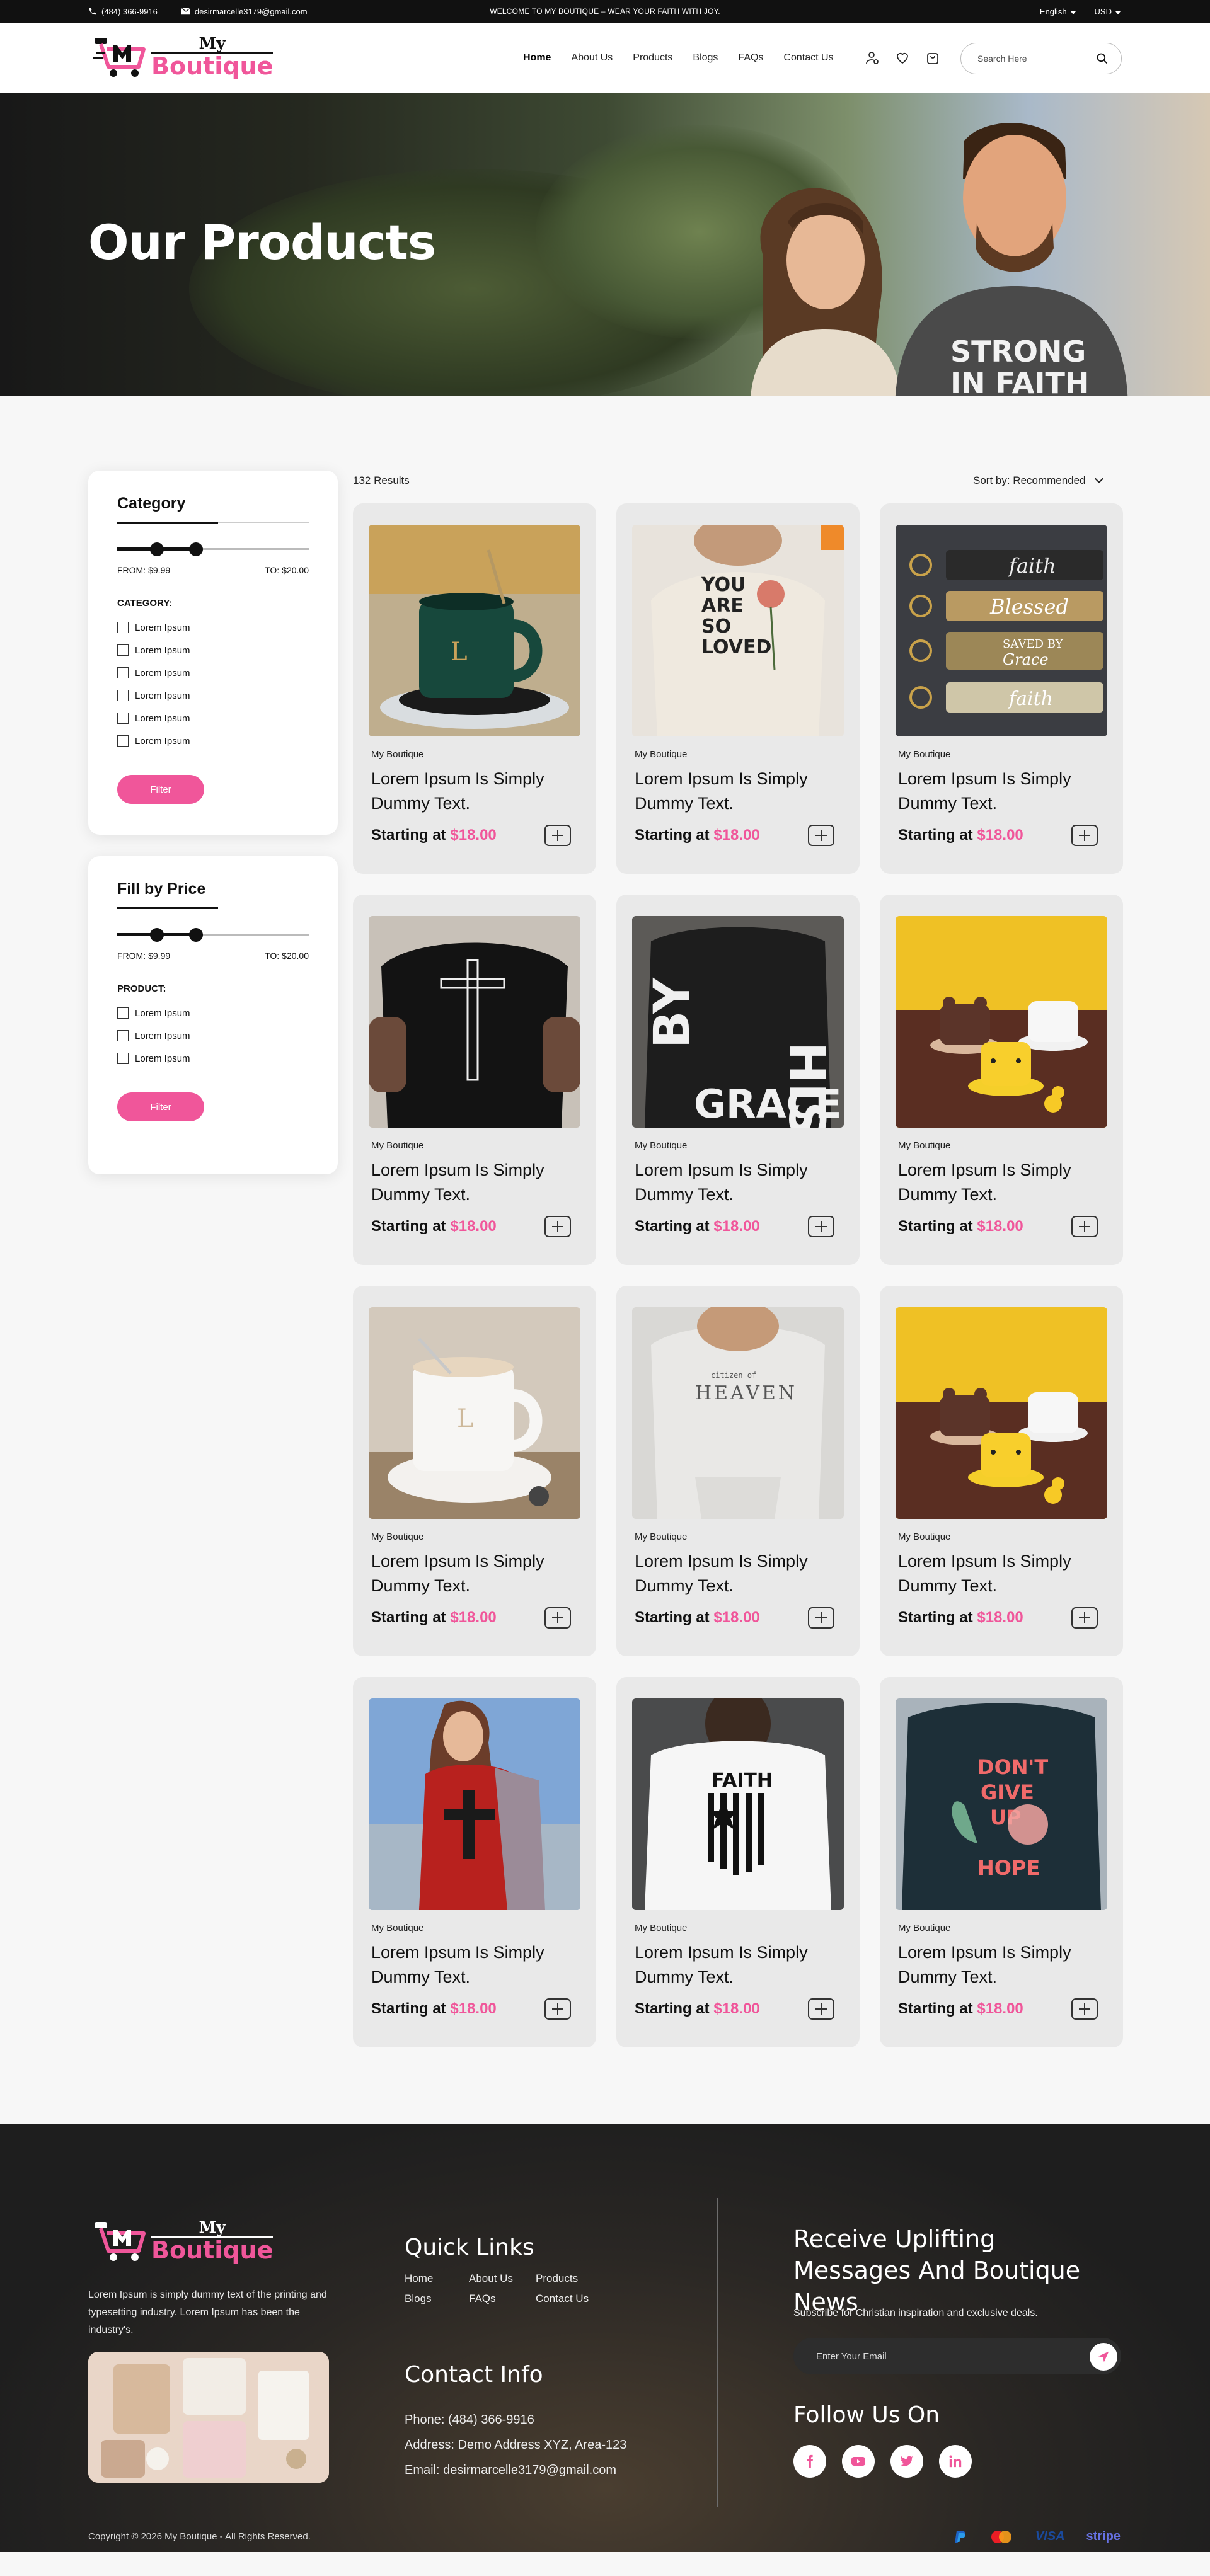 The height and width of the screenshot is (2576, 1210). I want to click on youtube-link, so click(858, 2461).